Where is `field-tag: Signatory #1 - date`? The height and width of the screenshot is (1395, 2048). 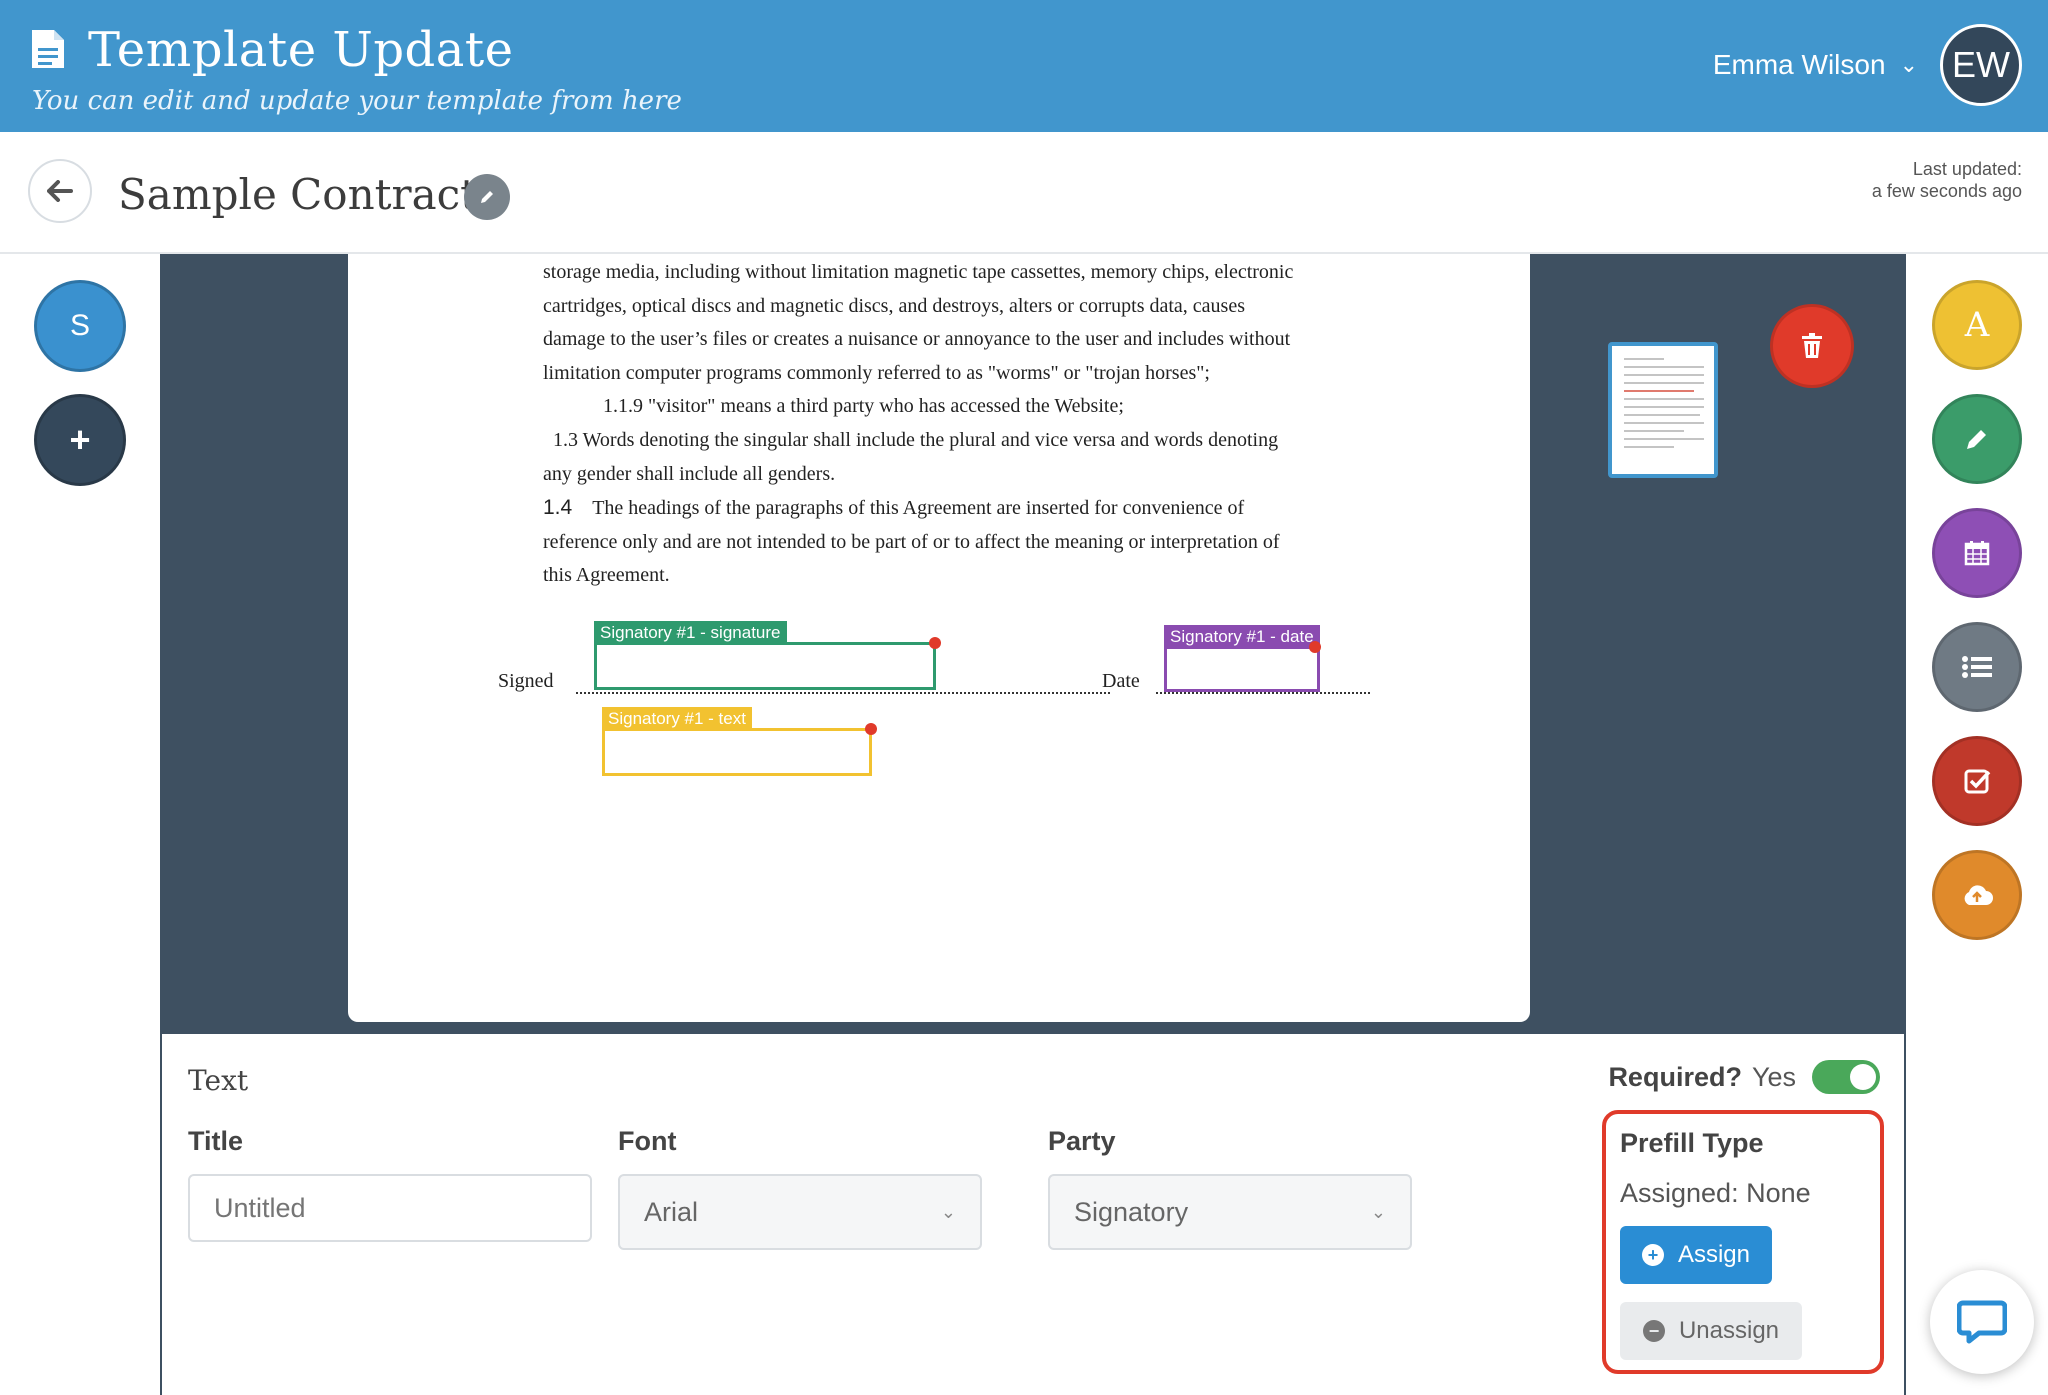
field-tag: Signatory #1 - date is located at coordinates (1242, 637).